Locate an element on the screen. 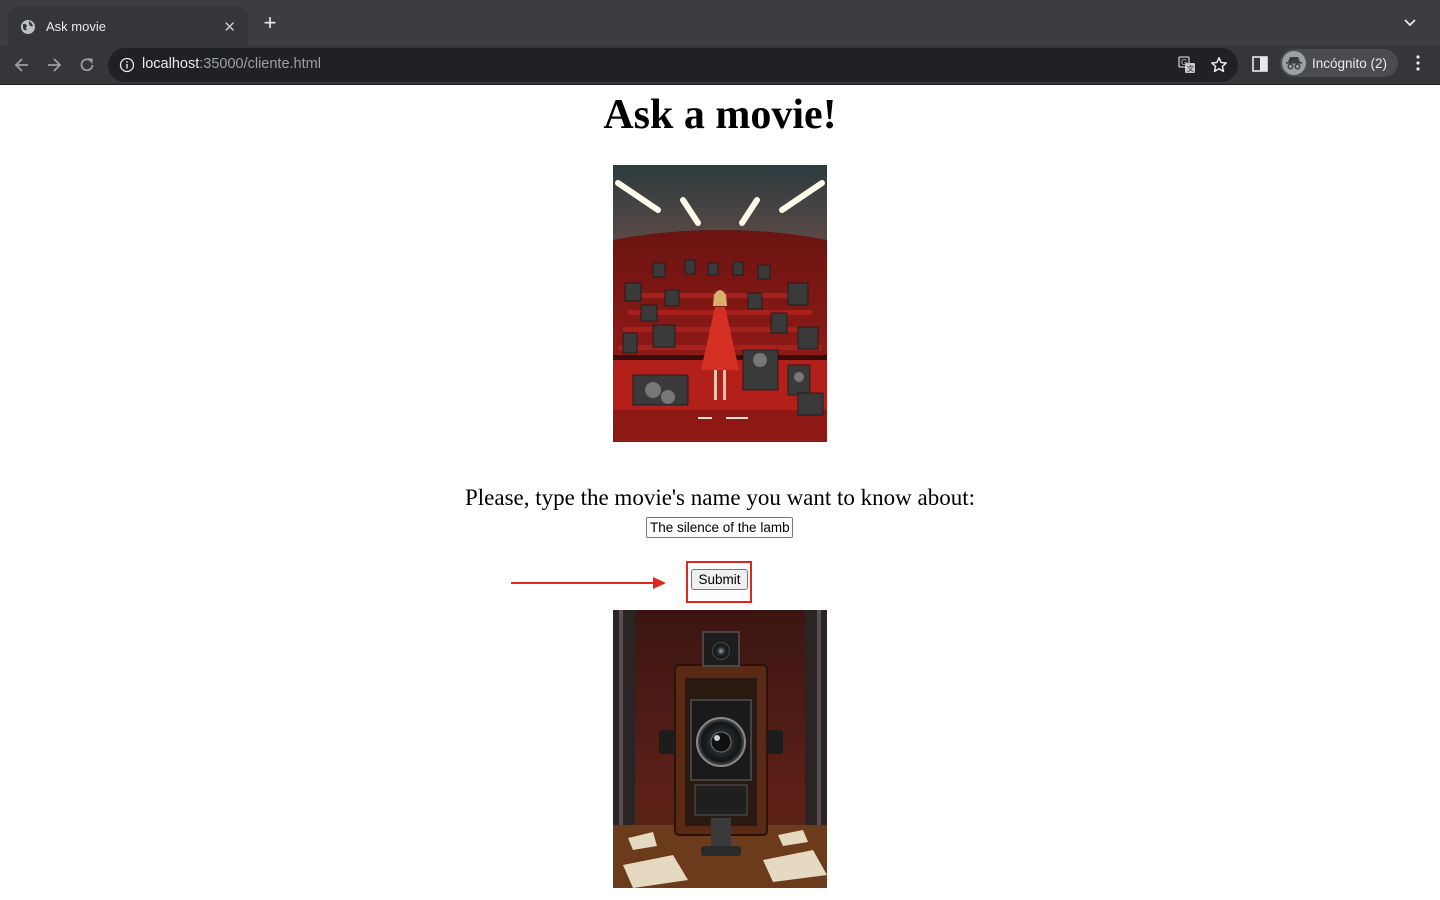 This screenshot has height=900, width=1440. translate-icon: G 文 is located at coordinates (1187, 65).